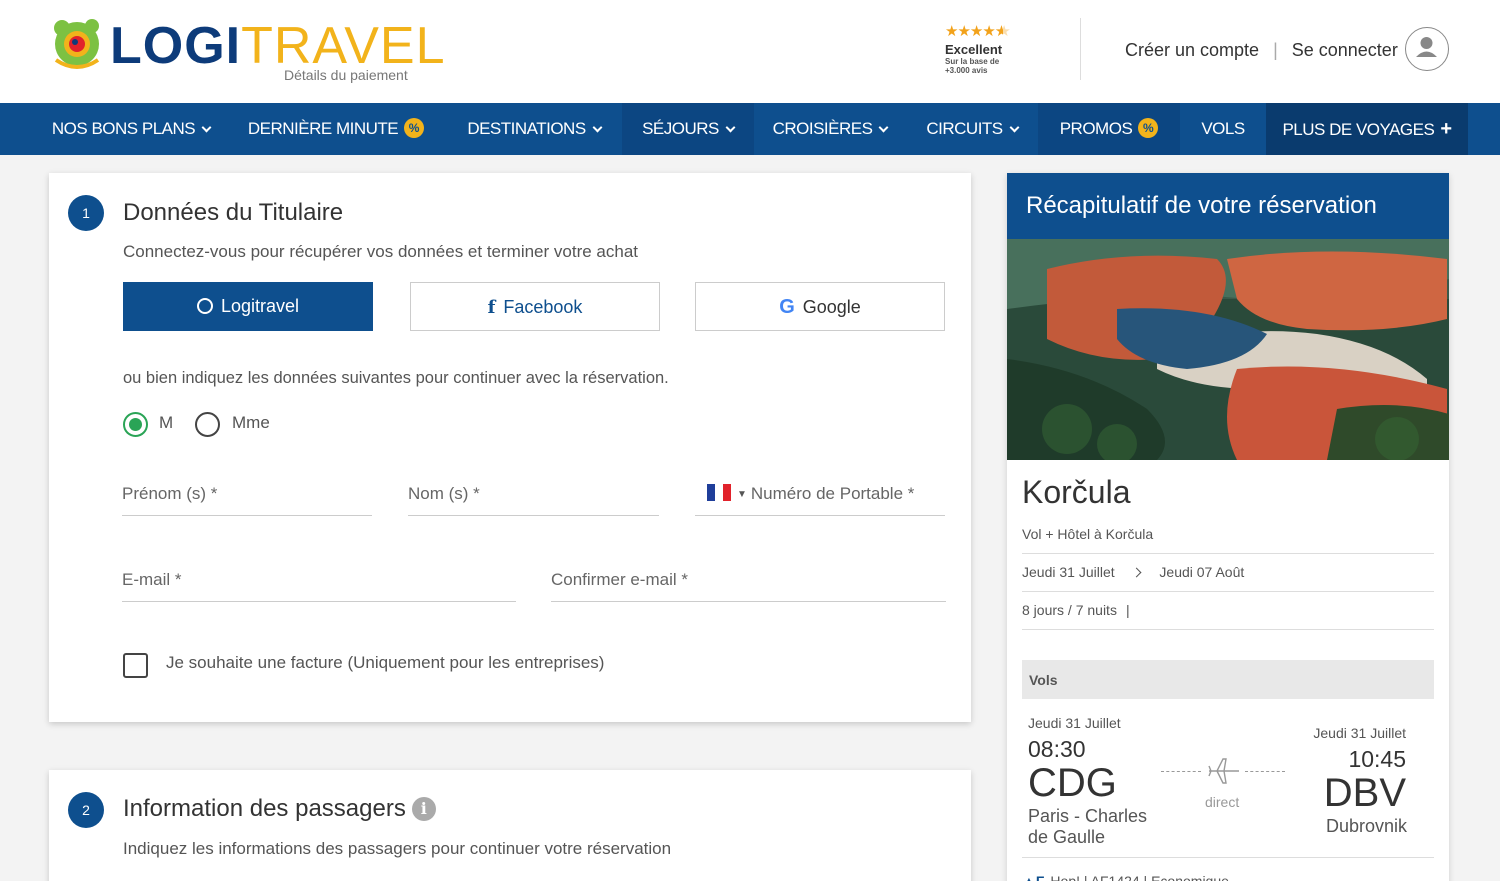  I want to click on gender-m-radio, so click(135, 424).